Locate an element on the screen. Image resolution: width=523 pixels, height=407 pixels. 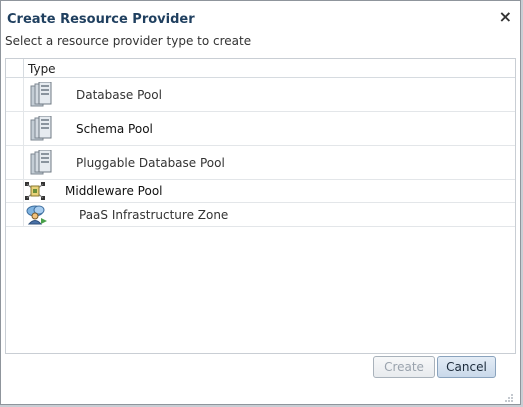
row-label: Middleware Pool is located at coordinates (114, 191).